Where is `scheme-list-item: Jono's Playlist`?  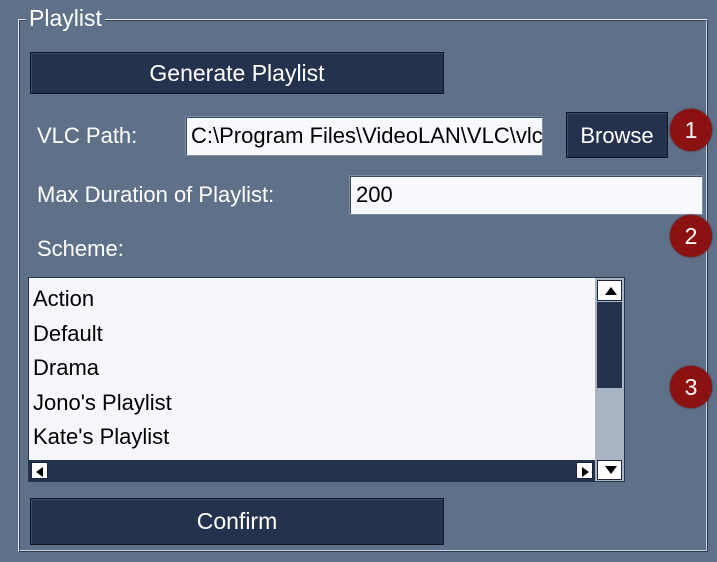 scheme-list-item: Jono's Playlist is located at coordinates (313, 403).